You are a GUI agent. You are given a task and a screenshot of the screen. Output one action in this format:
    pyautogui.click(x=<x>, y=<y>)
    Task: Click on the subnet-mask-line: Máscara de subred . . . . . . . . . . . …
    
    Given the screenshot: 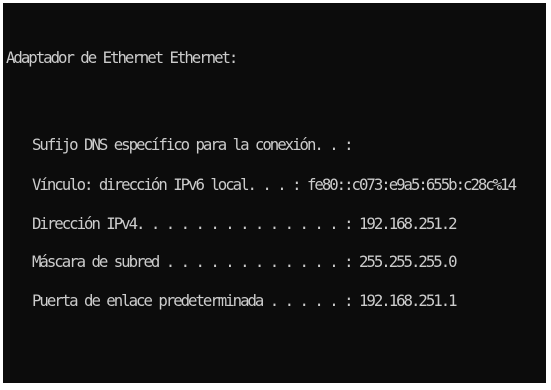 What is the action you would take?
    pyautogui.click(x=245, y=261)
    